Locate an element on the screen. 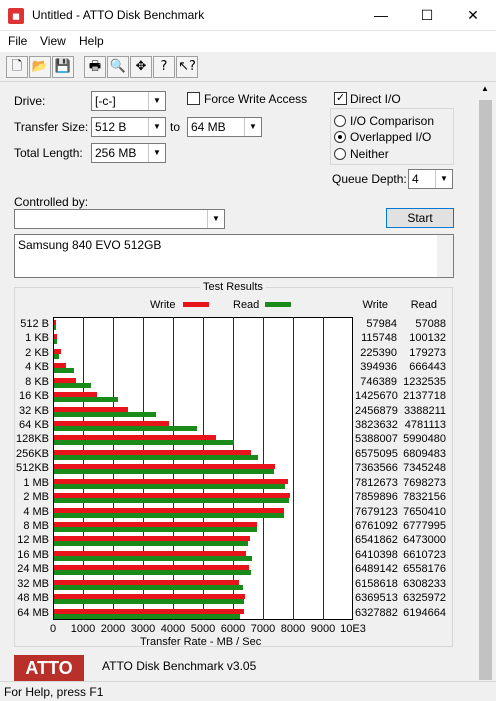  print-preview-icon: 🔍 is located at coordinates (118, 67).